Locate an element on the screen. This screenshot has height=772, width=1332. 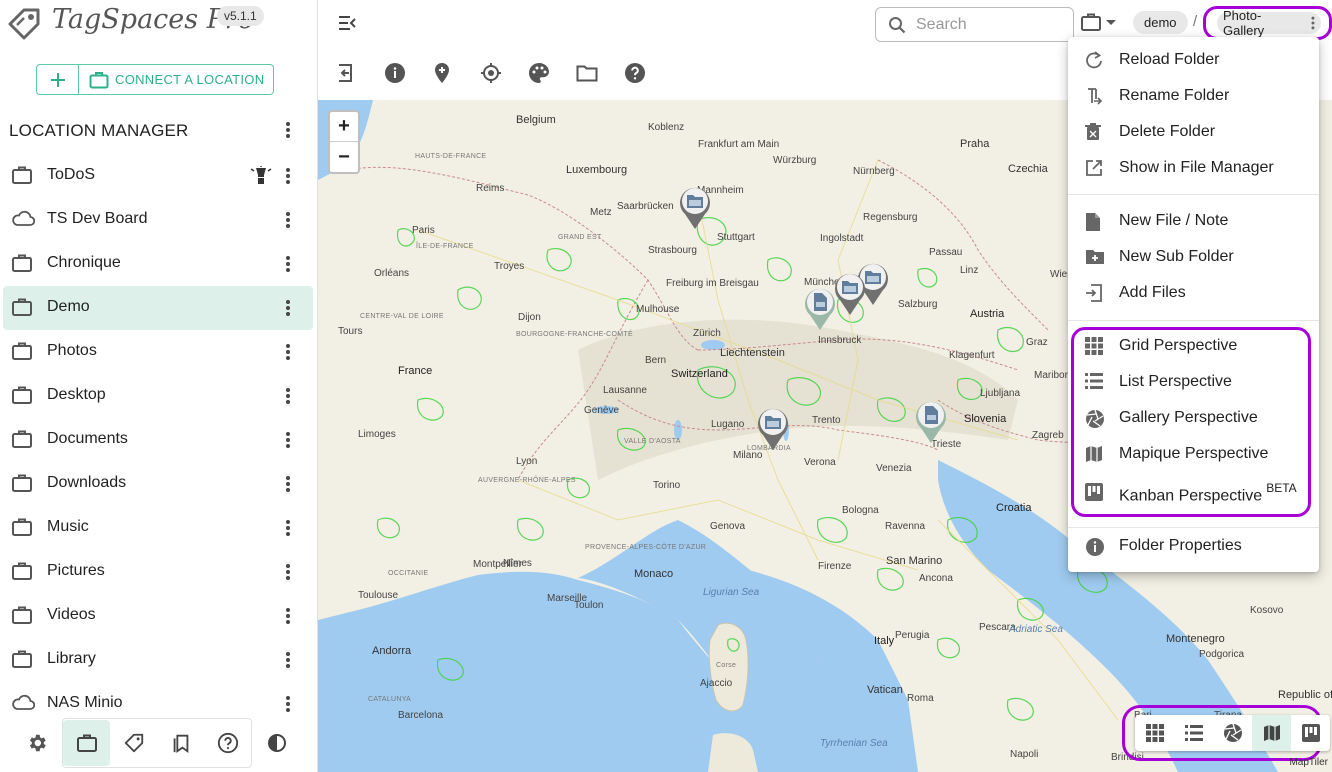
add-location-button is located at coordinates (57, 79).